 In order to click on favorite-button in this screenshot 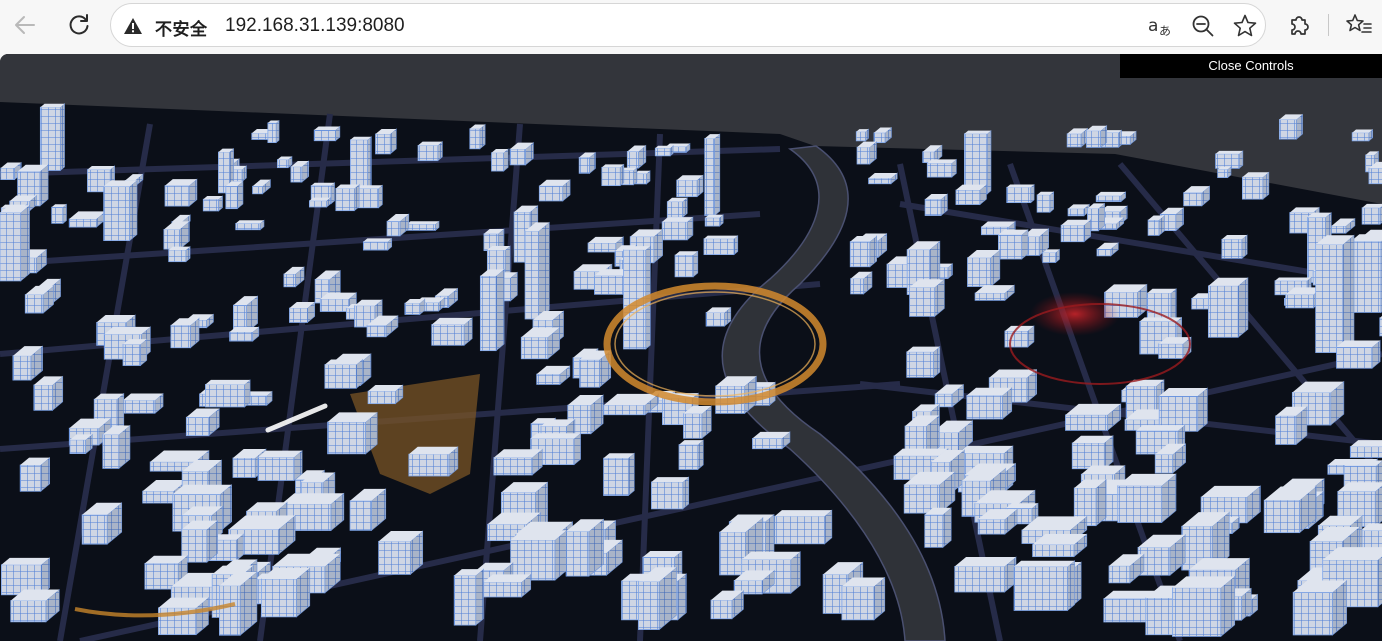, I will do `click(1245, 26)`.